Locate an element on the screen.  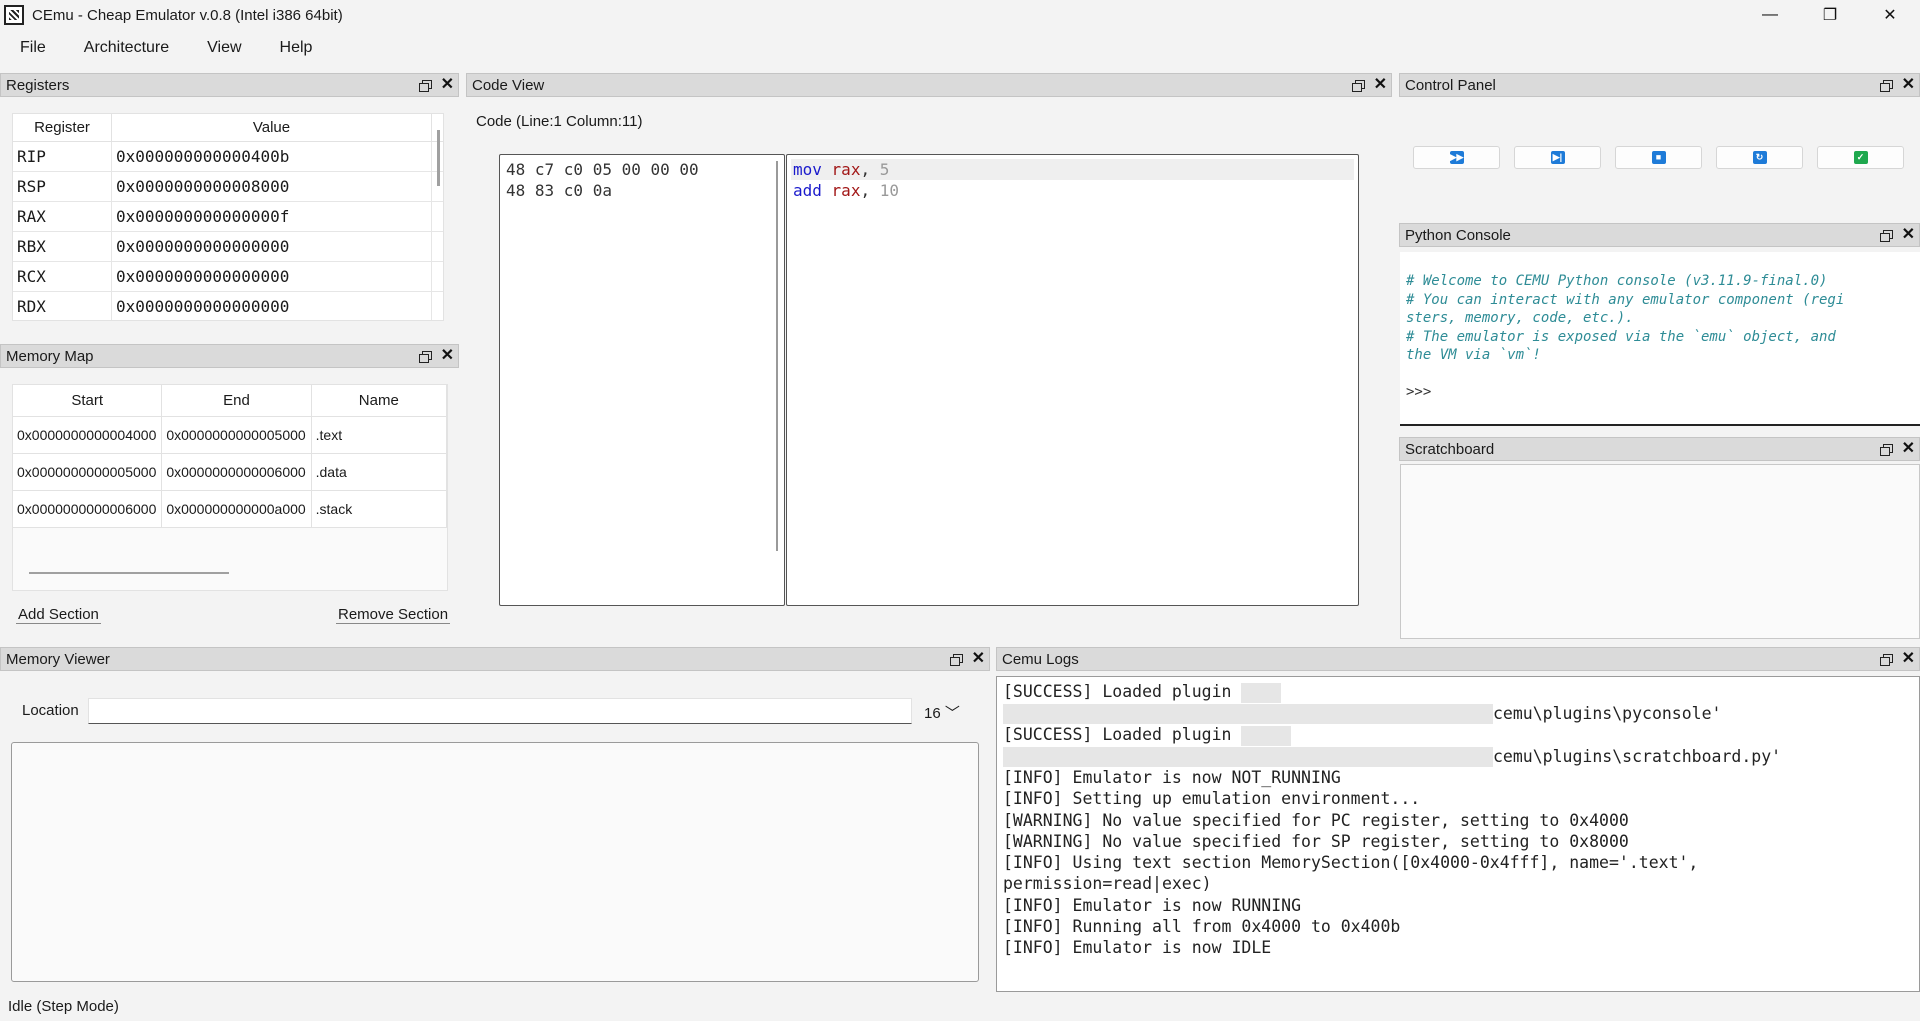
logs-dock-title: Cemu Logs ✕ is located at coordinates (1458, 659).